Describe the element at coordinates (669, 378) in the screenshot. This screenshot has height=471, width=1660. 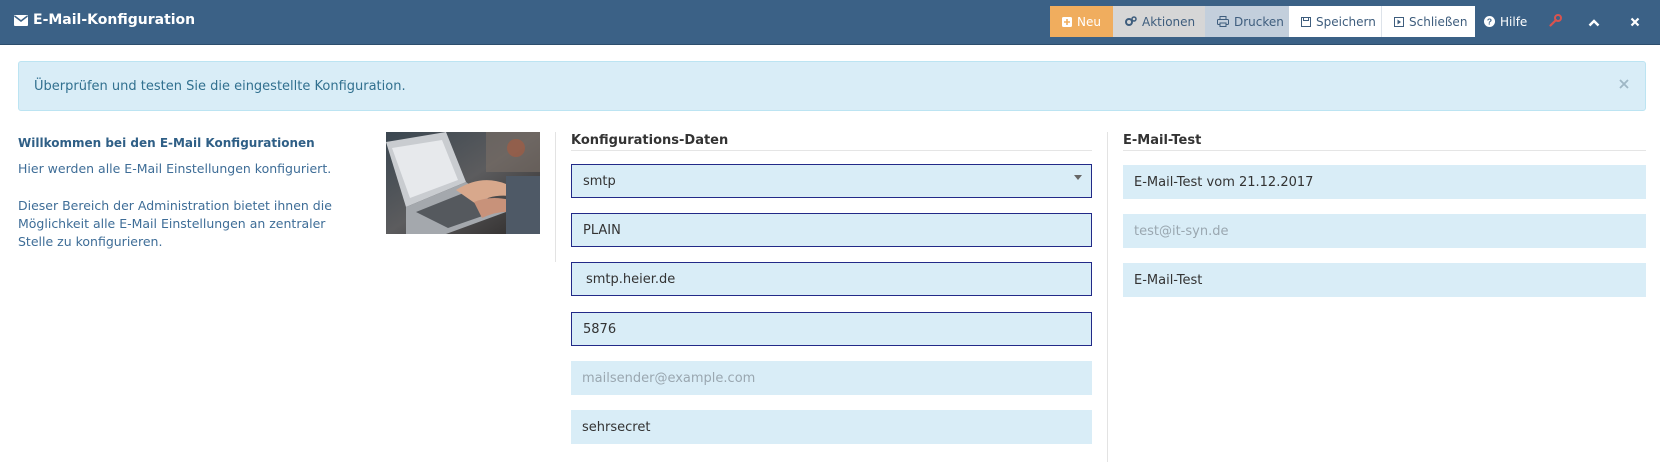
I see `sender-placeholder: mailsender@example.com` at that location.